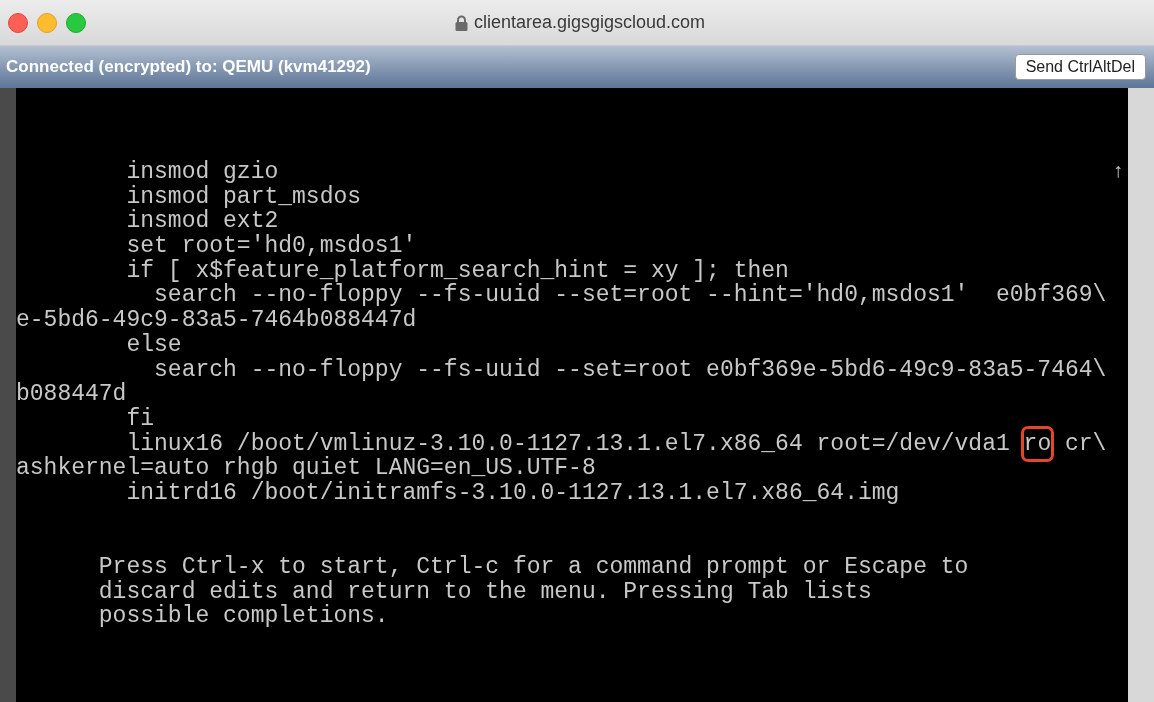 The image size is (1154, 702). Describe the element at coordinates (512, 493) in the screenshot. I see `console-line: initrd16 /boot/initramfs-3.10.0-1127.13.1.el7.x86_64.img` at that location.